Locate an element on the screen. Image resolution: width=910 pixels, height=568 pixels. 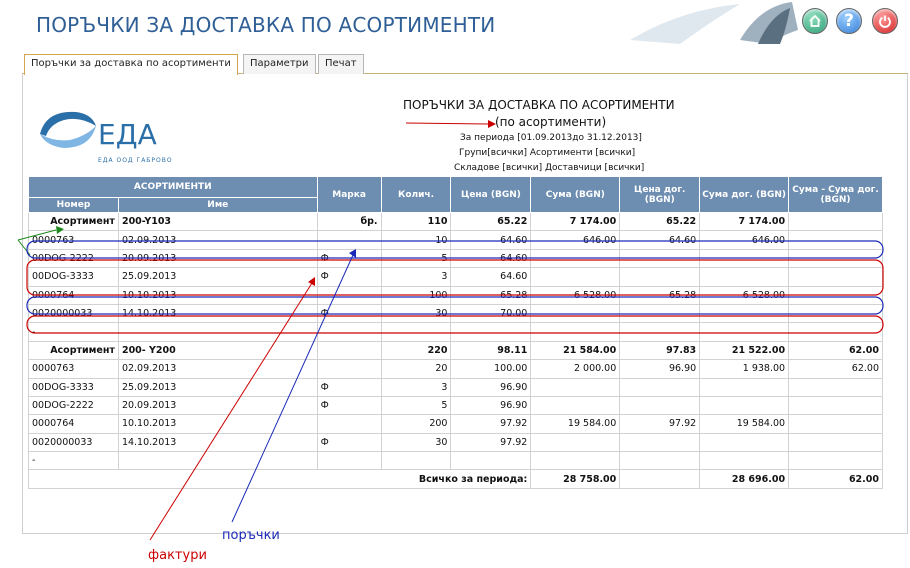
cell-number: 0000764 is located at coordinates (73, 295).